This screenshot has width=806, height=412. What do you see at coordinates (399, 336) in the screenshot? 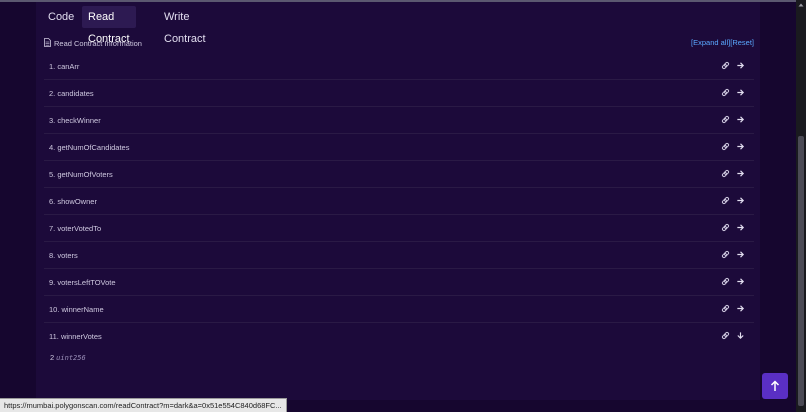
I see `function-row-expanded: 11. winnerVotes` at bounding box center [399, 336].